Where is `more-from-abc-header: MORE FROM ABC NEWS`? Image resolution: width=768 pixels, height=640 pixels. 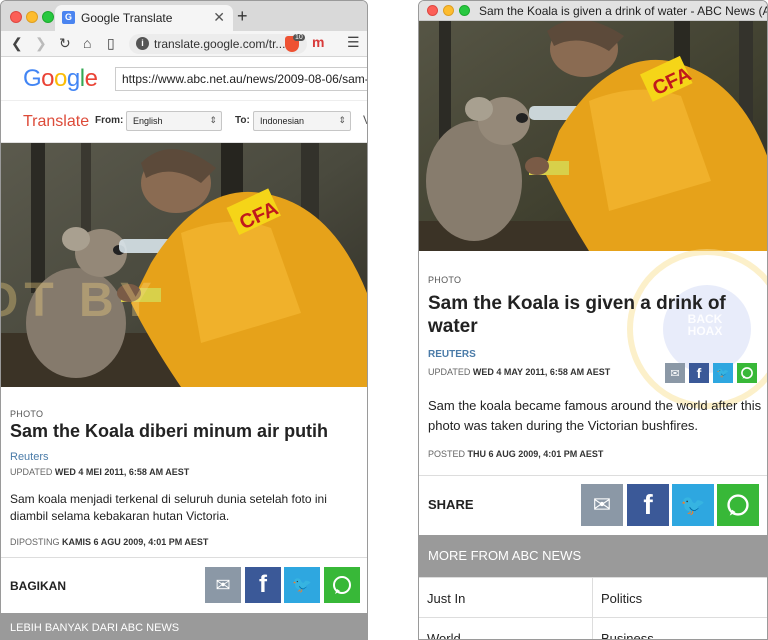
more-from-abc-header: MORE FROM ABC NEWS is located at coordinates (593, 556).